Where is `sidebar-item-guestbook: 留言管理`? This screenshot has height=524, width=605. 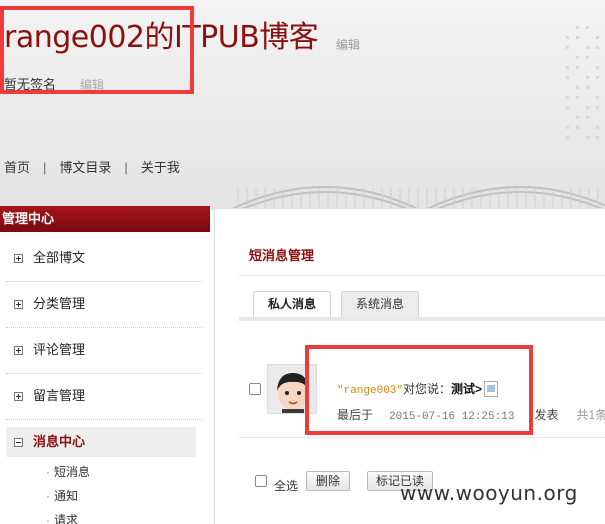 sidebar-item-guestbook: 留言管理 is located at coordinates (102, 396).